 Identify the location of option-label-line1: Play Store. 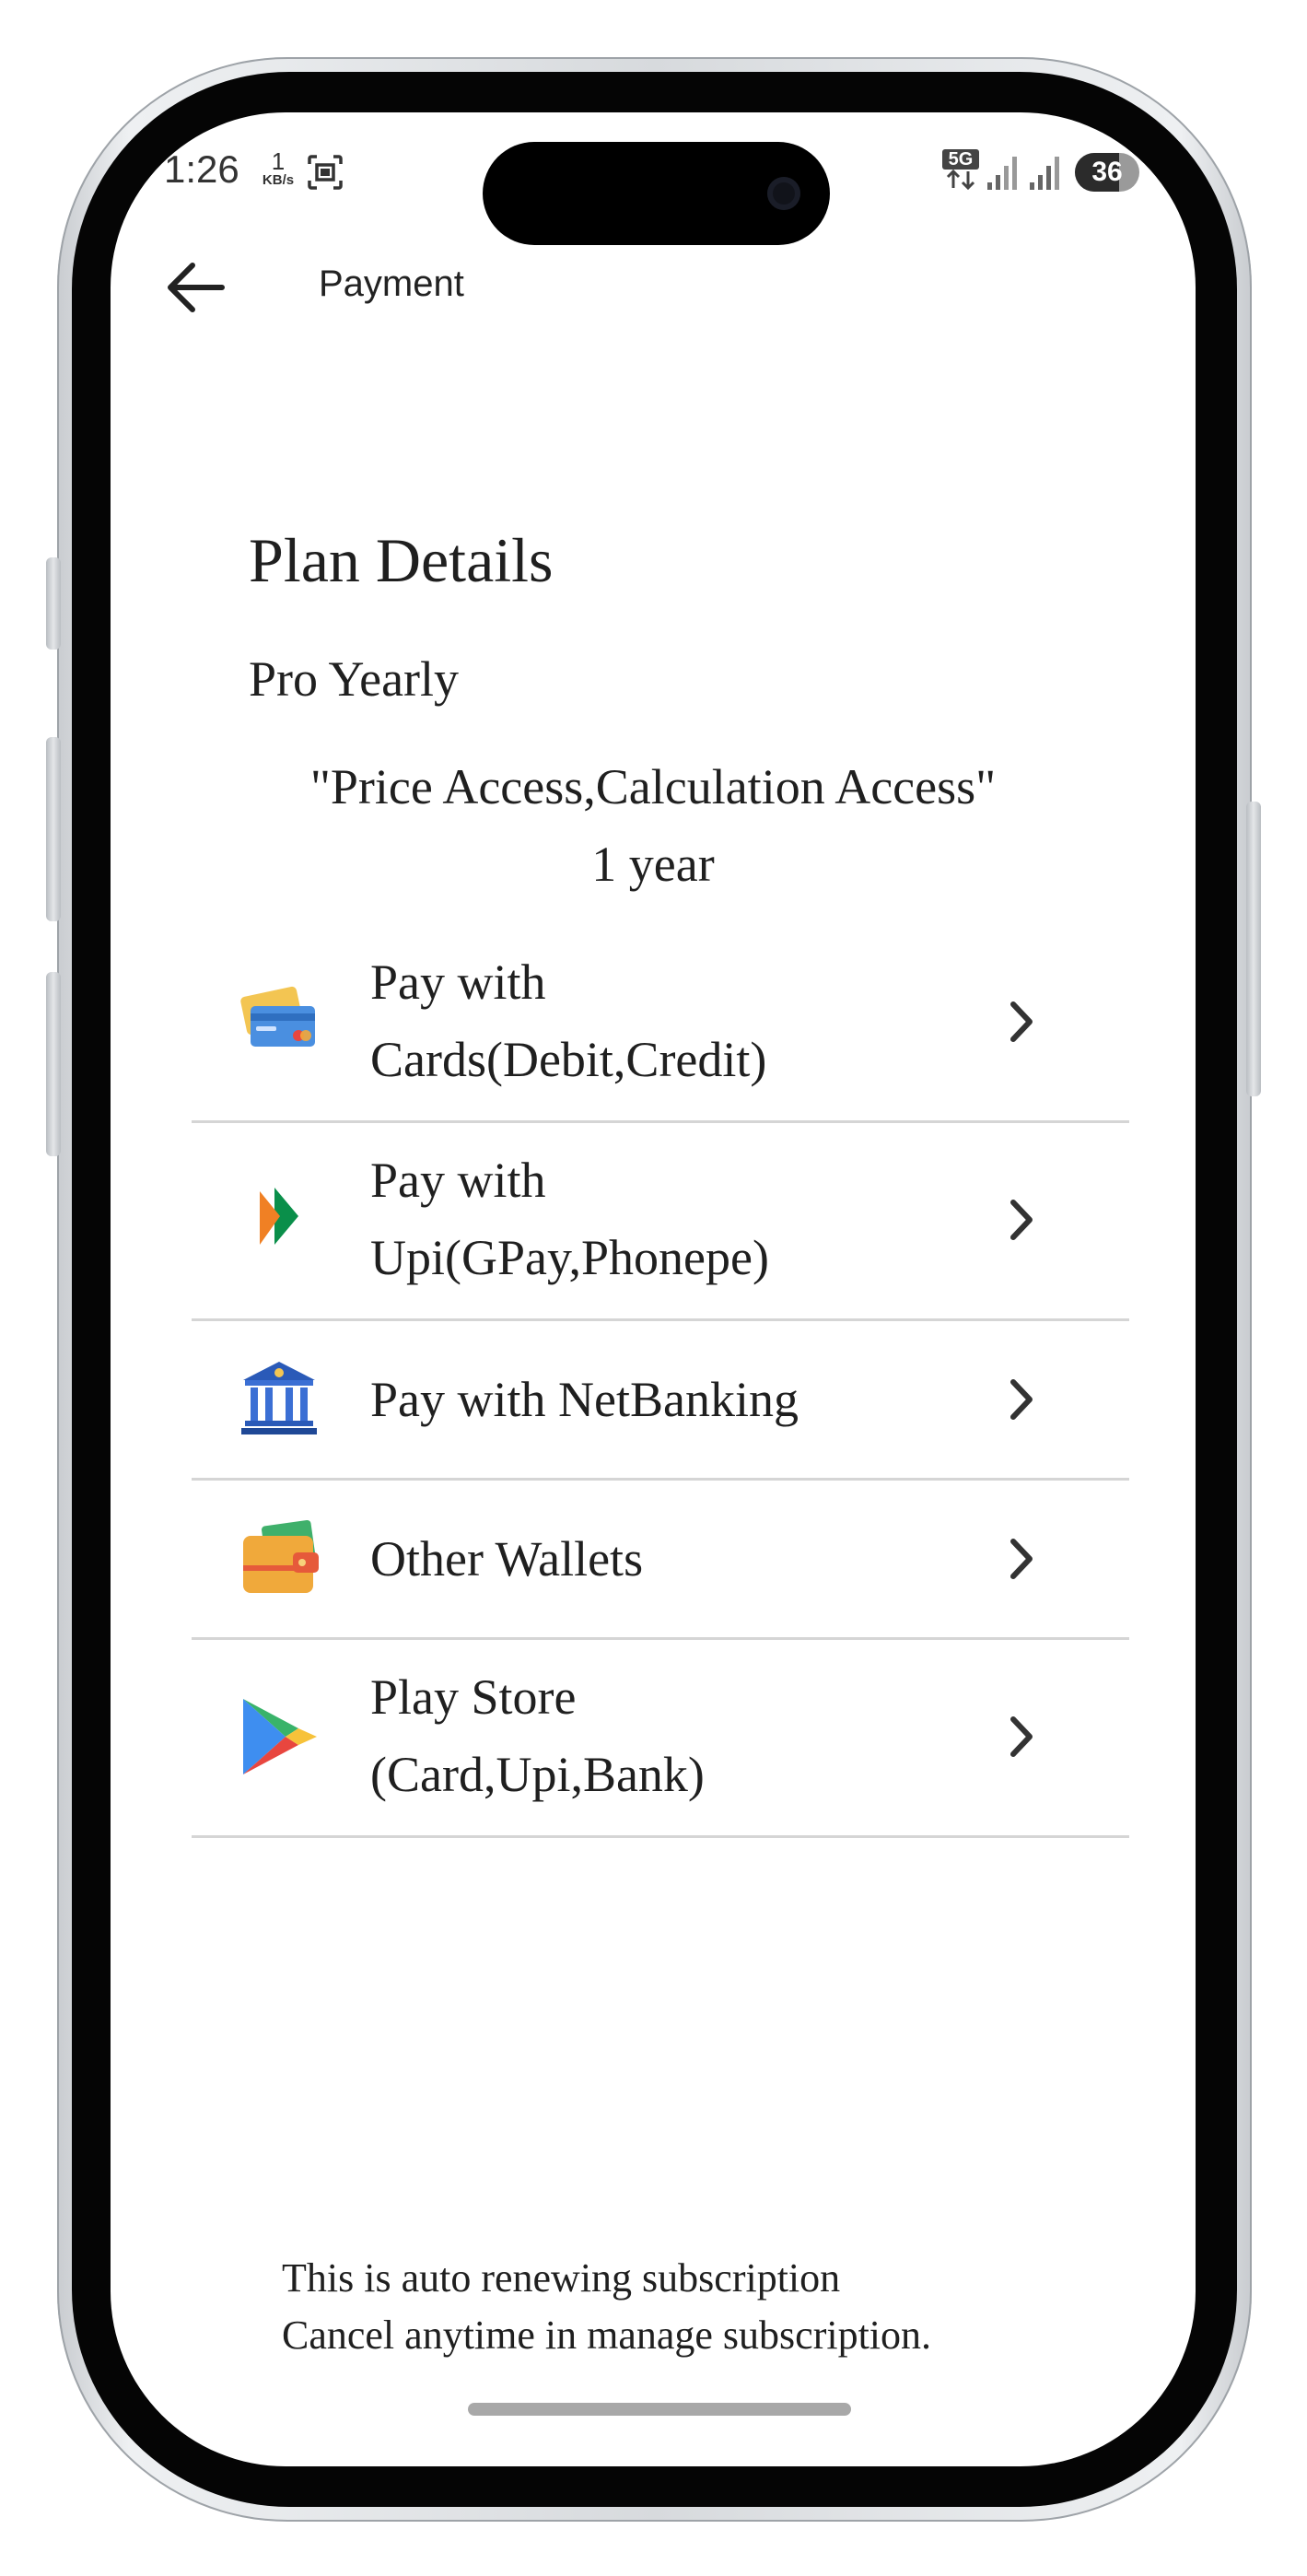
(474, 1697).